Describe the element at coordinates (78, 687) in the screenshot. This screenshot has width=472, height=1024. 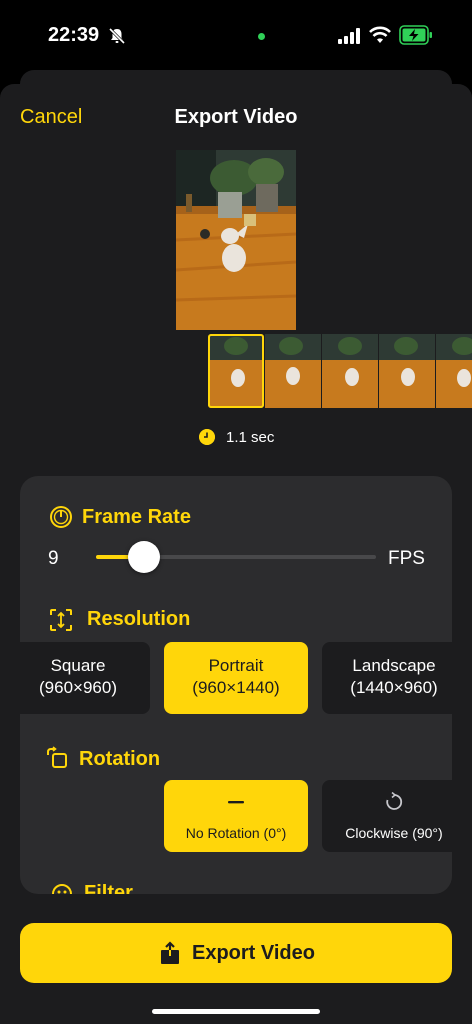
I see `option-size: (960×960)` at that location.